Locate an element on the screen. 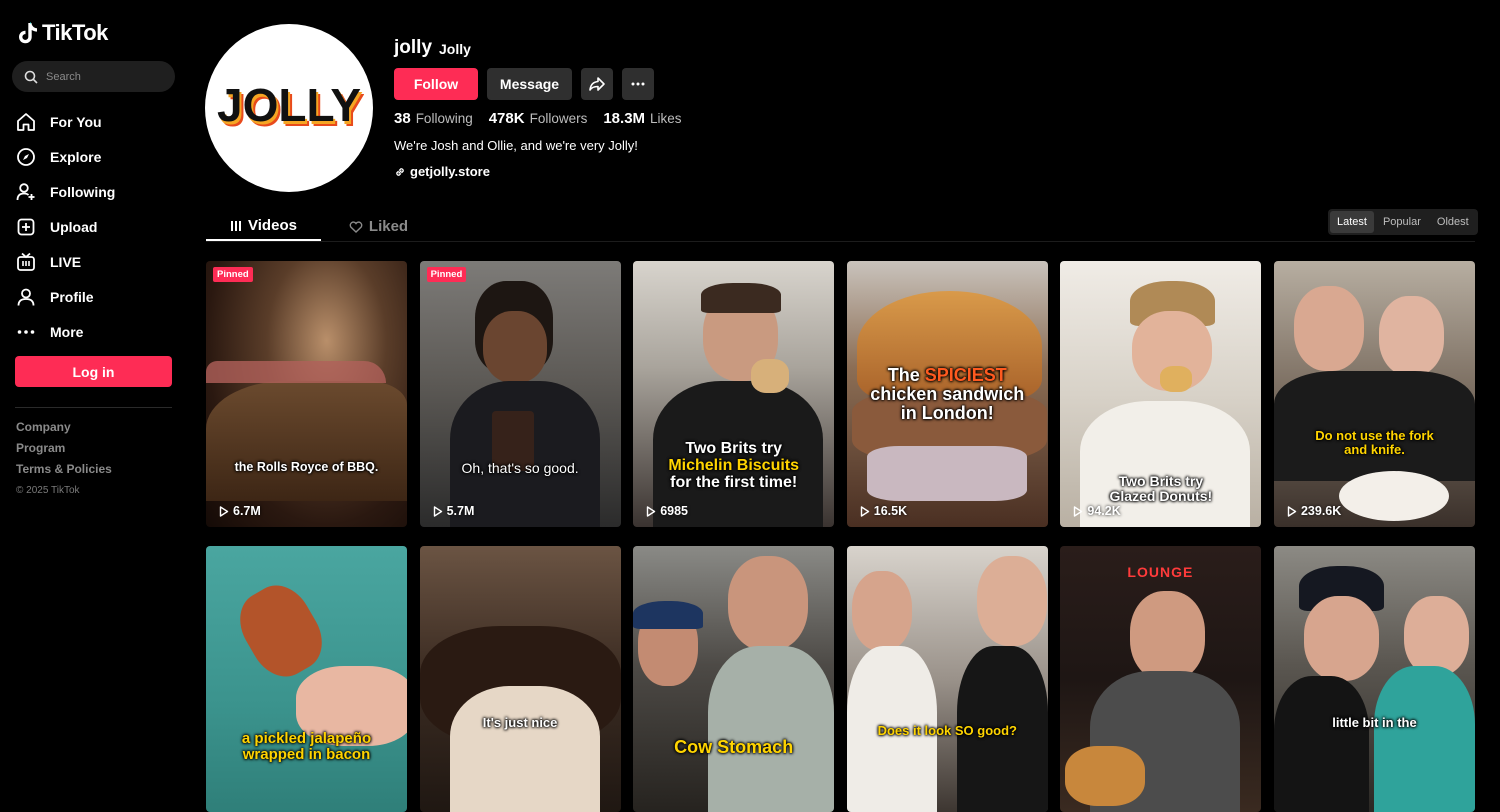 The image size is (1500, 812). caption-line: Cow Stomach is located at coordinates (734, 747).